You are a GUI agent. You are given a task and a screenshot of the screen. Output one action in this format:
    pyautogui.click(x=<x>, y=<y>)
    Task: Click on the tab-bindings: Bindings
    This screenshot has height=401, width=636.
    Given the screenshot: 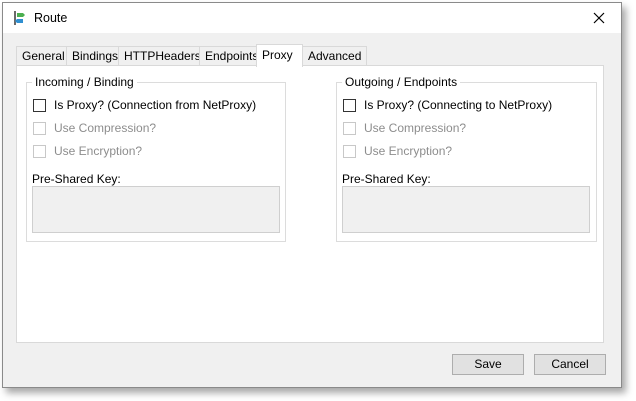 What is the action you would take?
    pyautogui.click(x=95, y=56)
    